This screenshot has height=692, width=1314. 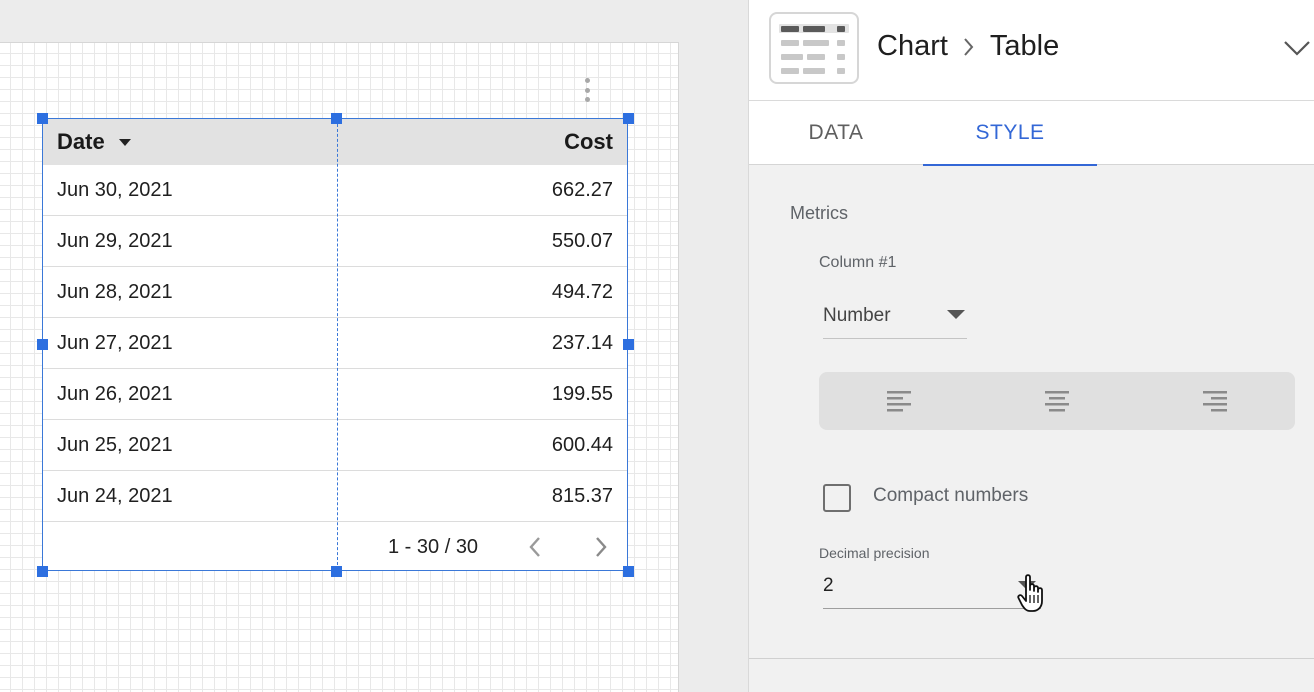 I want to click on panel-section-divider, so click(x=1031, y=658).